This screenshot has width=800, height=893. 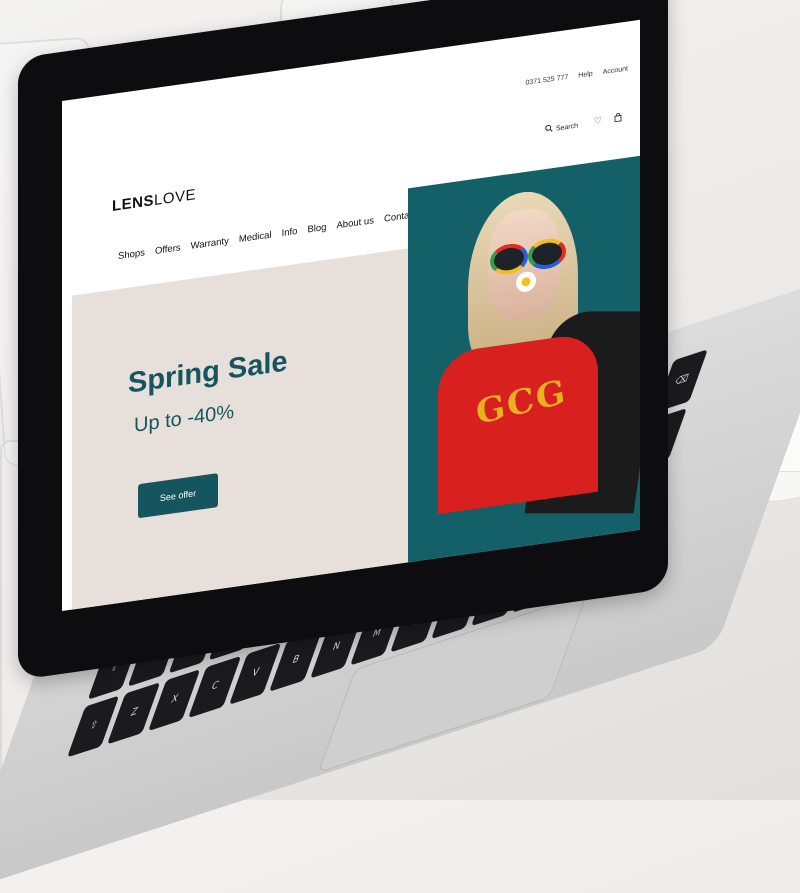 I want to click on top-utility-bar: 0371 525 777 Help Account, so click(x=576, y=75).